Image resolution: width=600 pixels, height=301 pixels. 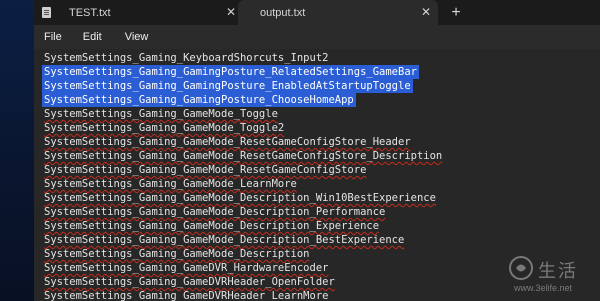 What do you see at coordinates (521, 268) in the screenshot?
I see `watermark-logo-icon` at bounding box center [521, 268].